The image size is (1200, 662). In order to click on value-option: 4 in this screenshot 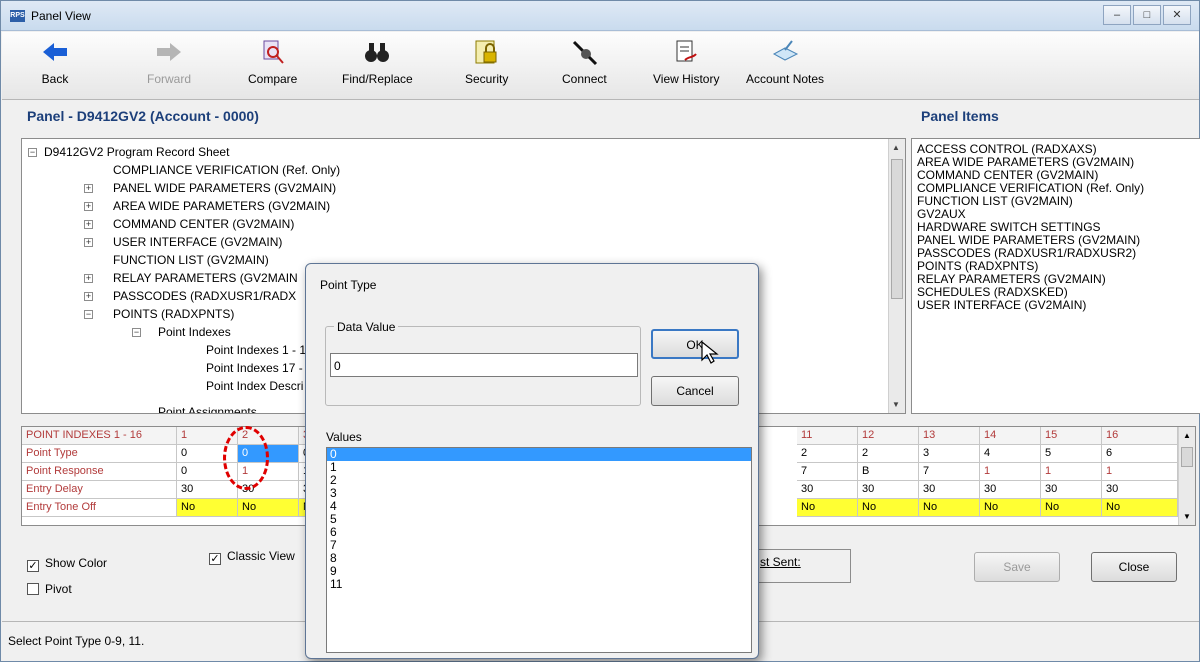, I will do `click(539, 506)`.